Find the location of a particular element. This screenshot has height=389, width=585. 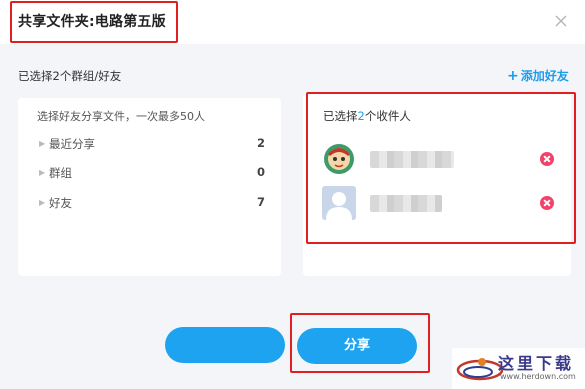

plus-icon: + is located at coordinates (513, 76).